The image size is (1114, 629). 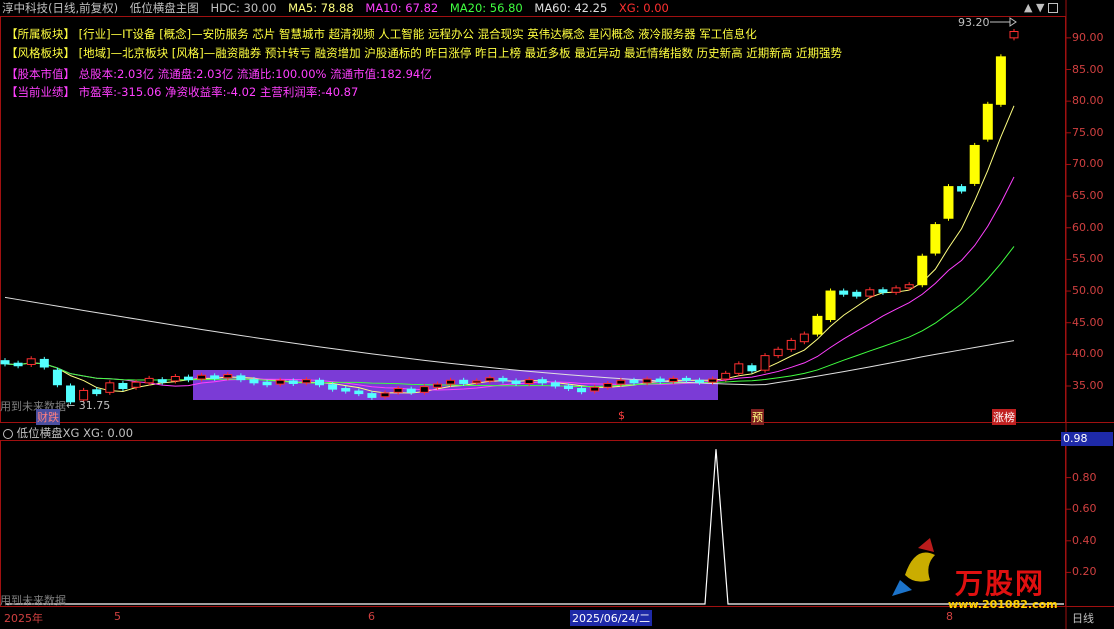 I want to click on y-axis-label: 45.00, so click(x=1088, y=322).